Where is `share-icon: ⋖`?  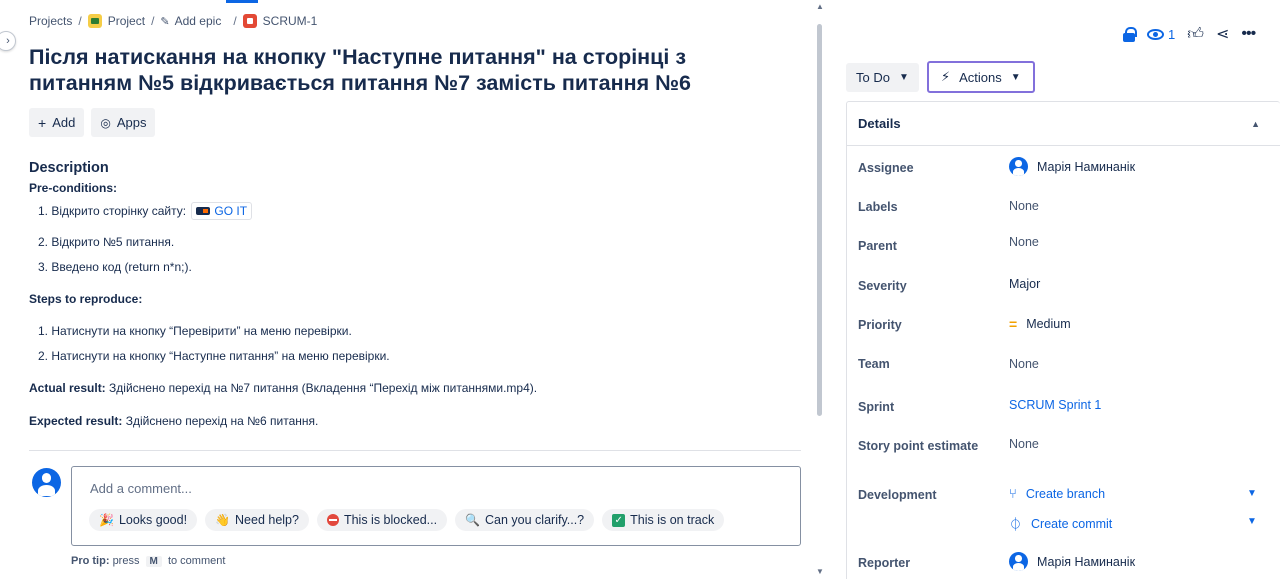
share-icon: ⋖ is located at coordinates (1222, 34).